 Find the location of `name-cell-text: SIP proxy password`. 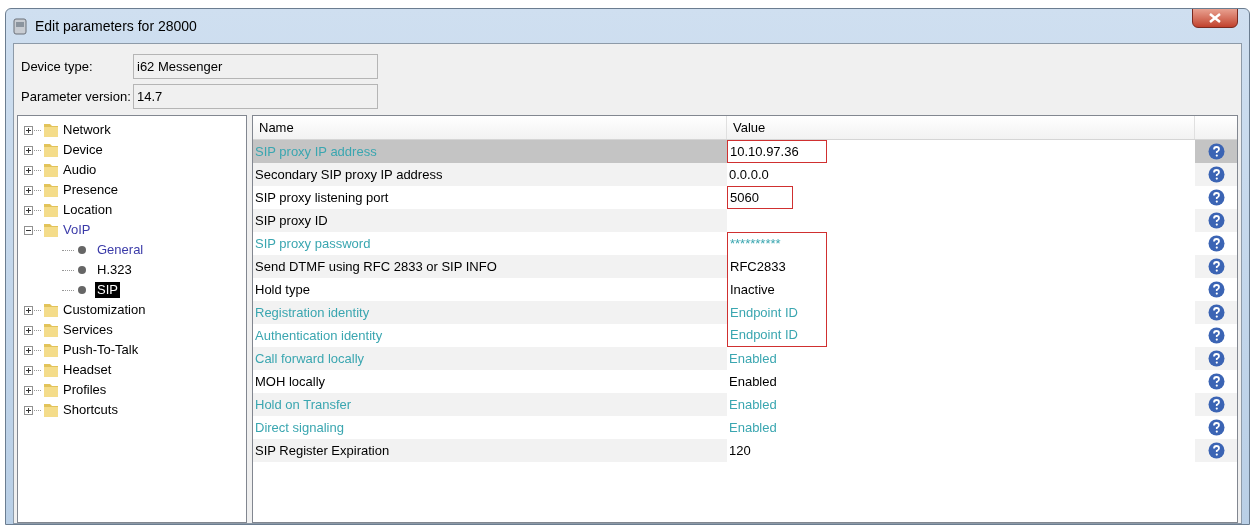

name-cell-text: SIP proxy password is located at coordinates (313, 243).